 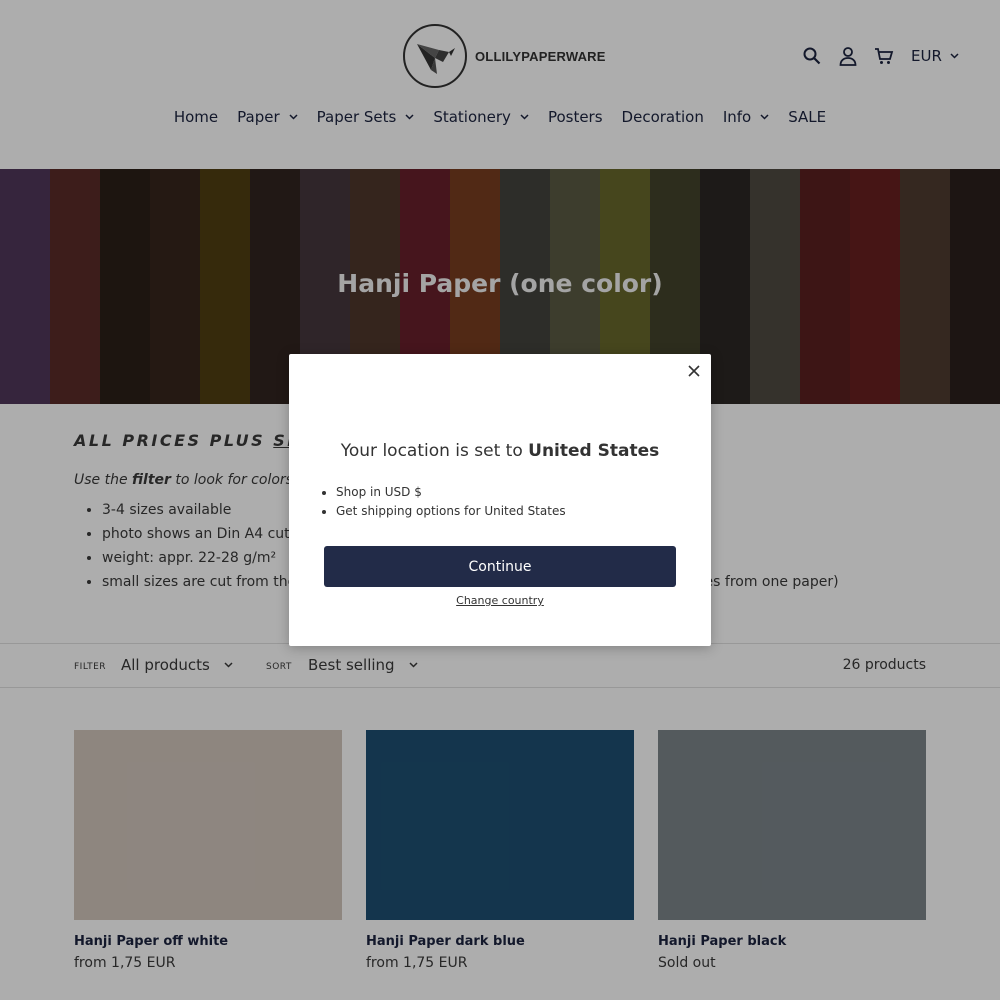 I want to click on modal-title-prefix: Your location is set to, so click(x=434, y=451).